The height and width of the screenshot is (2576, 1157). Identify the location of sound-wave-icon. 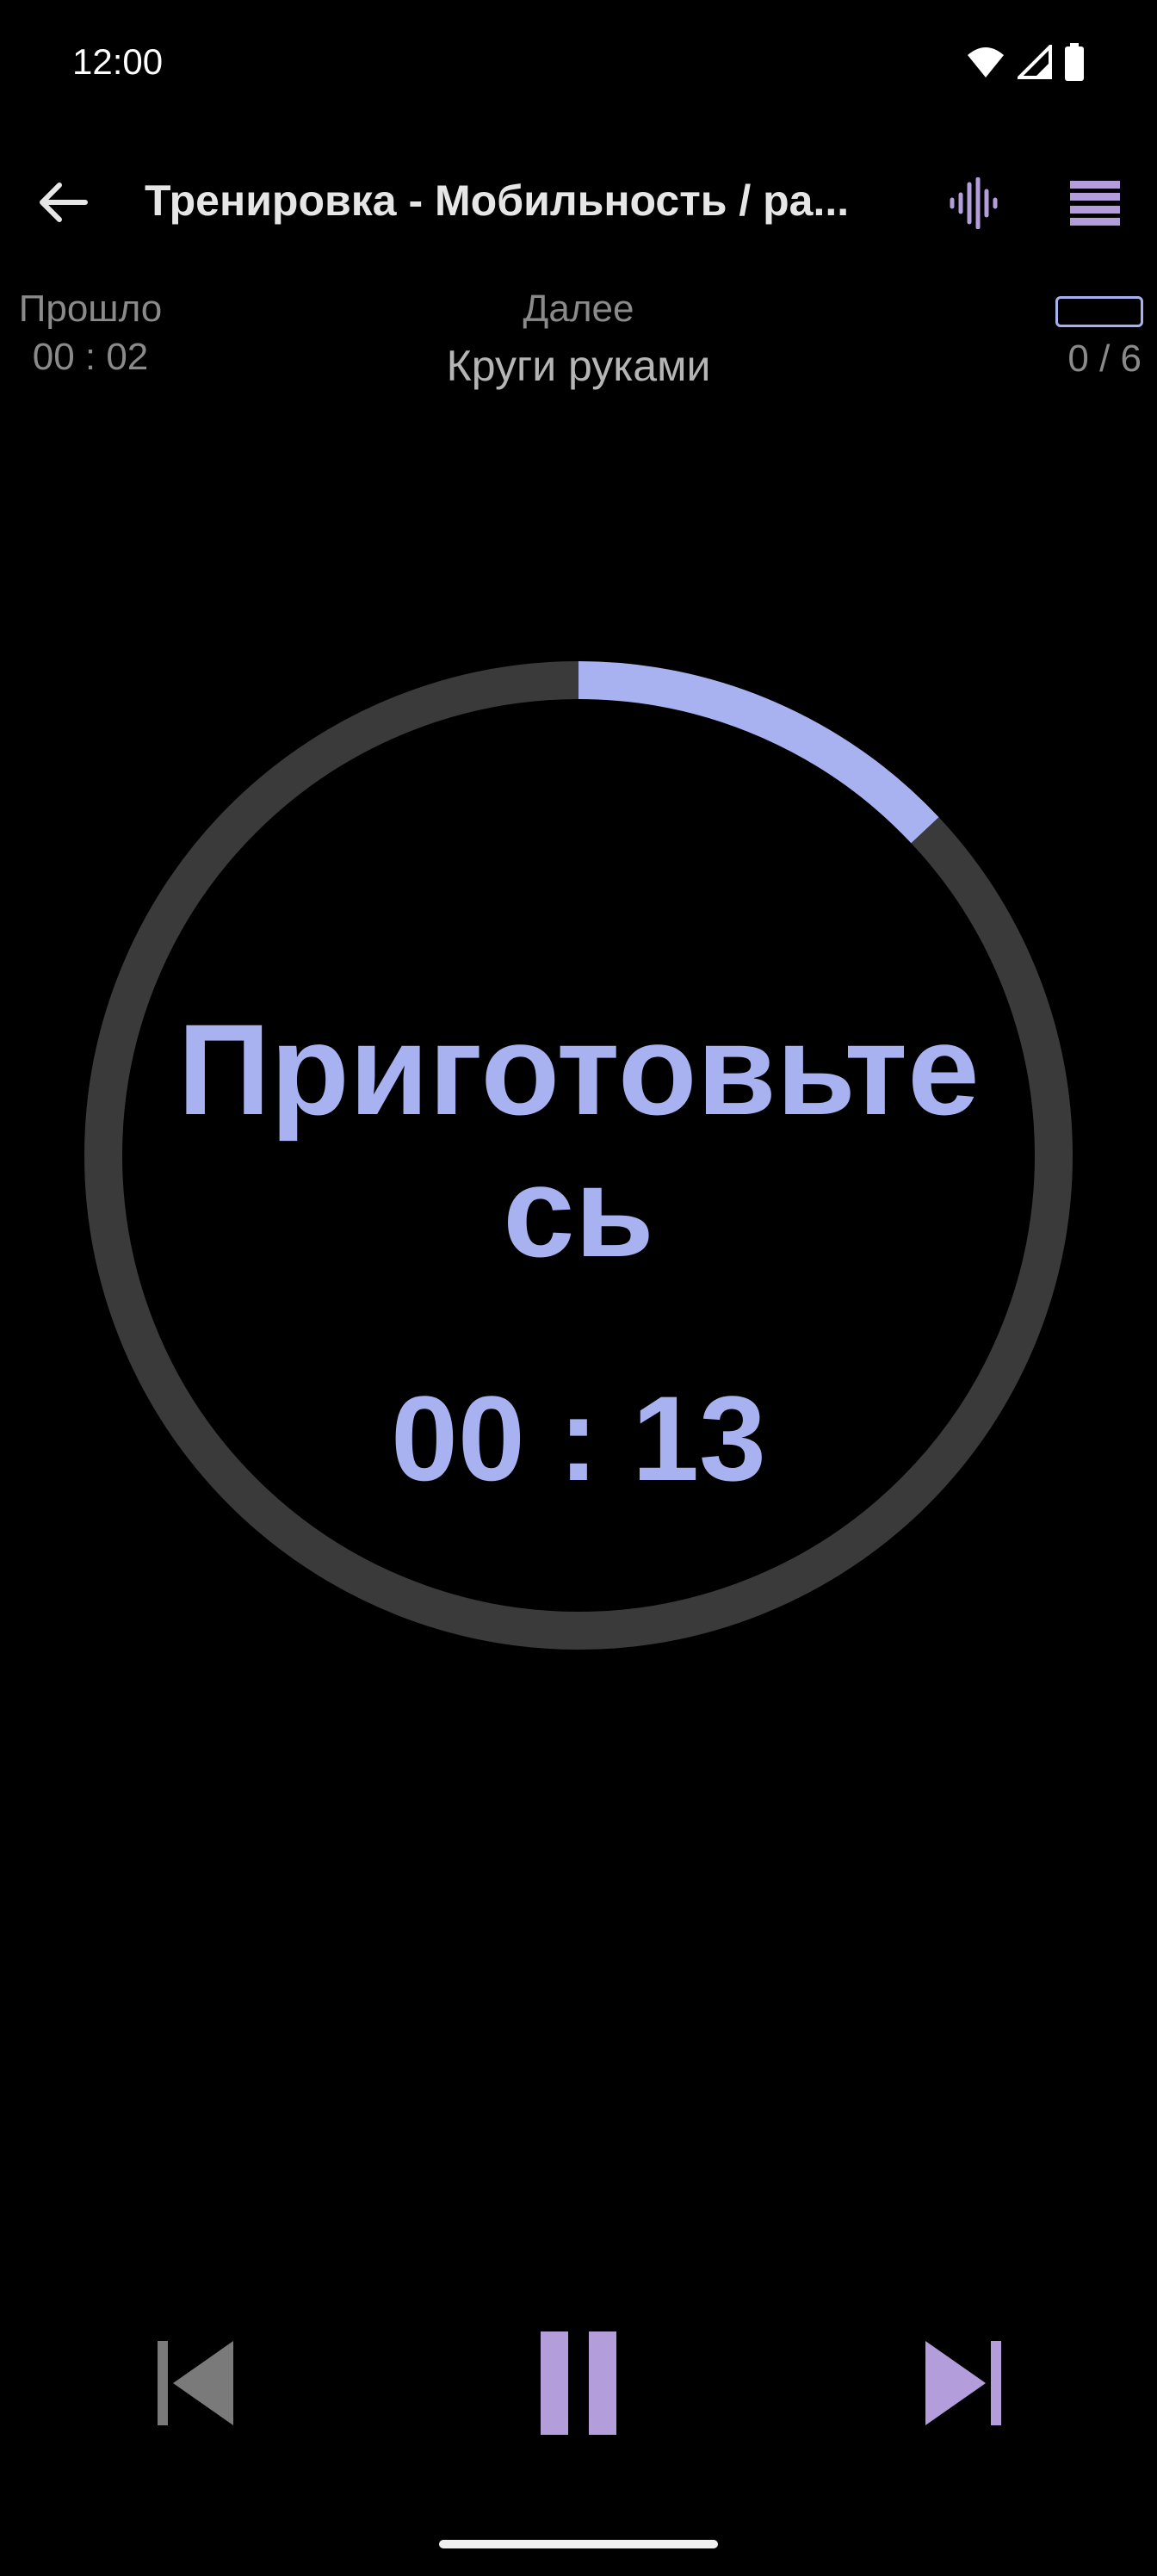
(973, 204).